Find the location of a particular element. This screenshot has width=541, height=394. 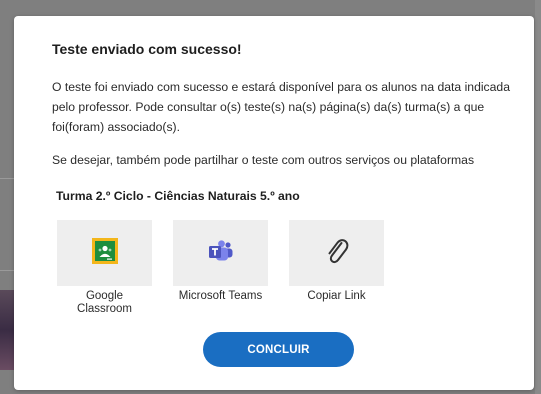

microsoft-teams-tile is located at coordinates (220, 253).